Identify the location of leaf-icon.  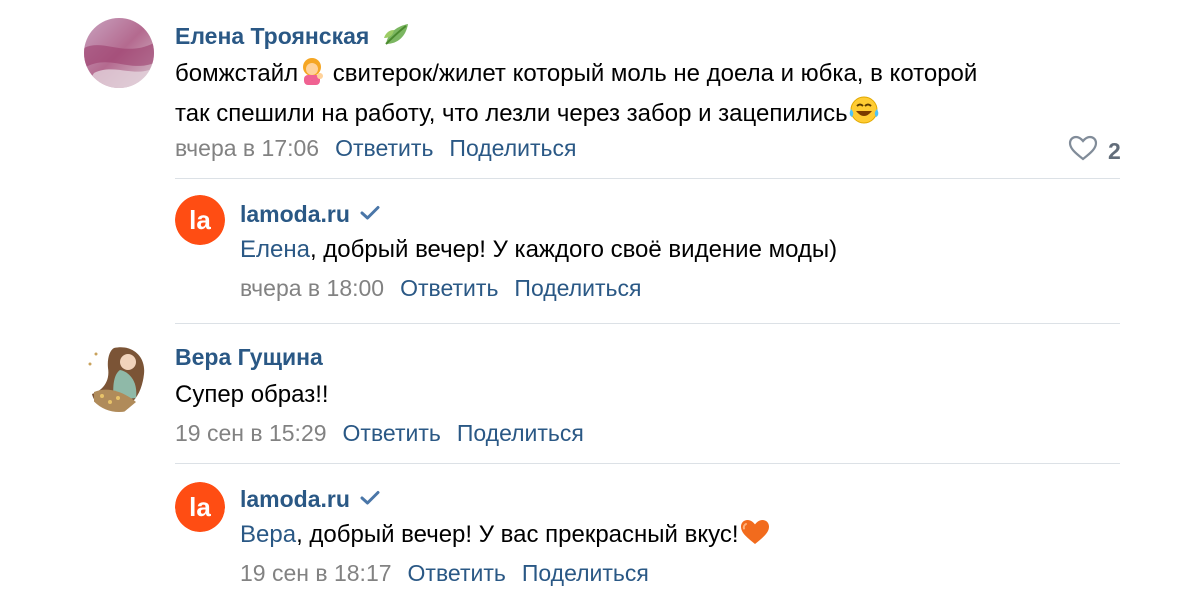
(396, 38).